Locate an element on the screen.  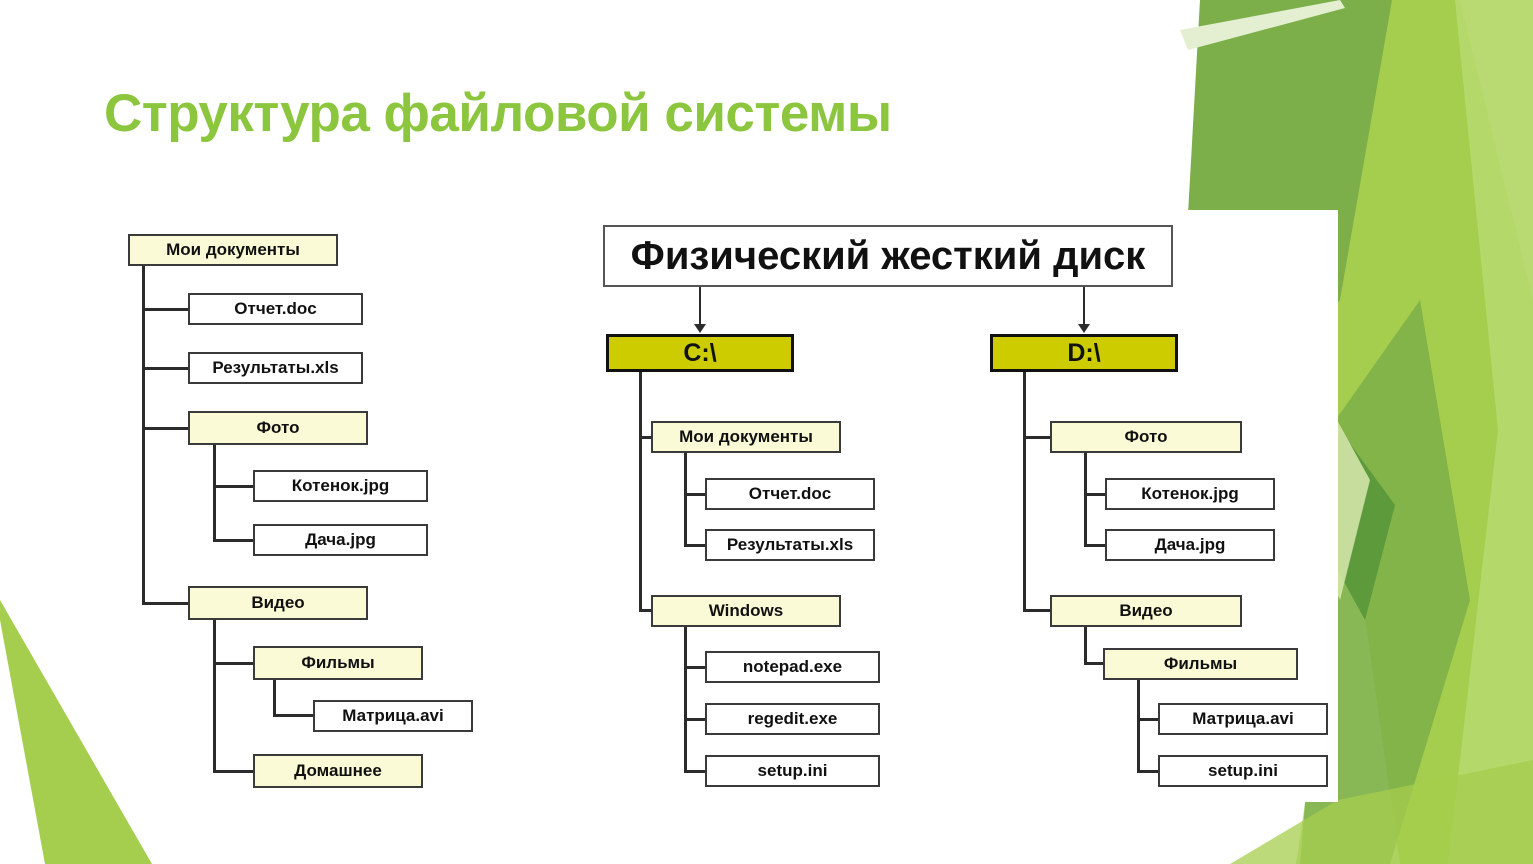
right-tree-node-r-dfilm: Фильмы is located at coordinates (1200, 664).